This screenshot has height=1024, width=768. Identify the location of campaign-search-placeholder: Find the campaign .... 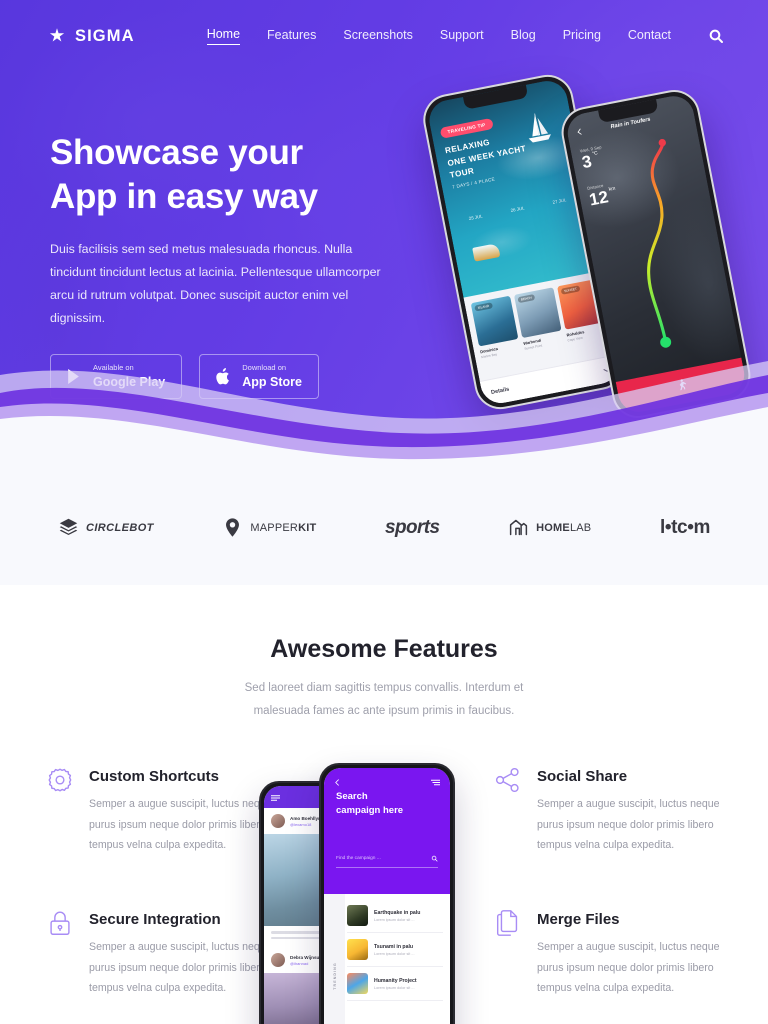
(358, 858).